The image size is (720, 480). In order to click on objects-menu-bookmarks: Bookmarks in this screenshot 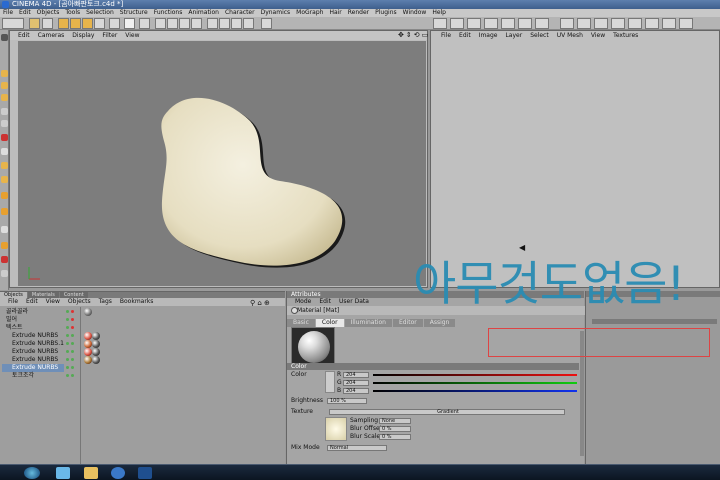, I will do `click(137, 302)`.